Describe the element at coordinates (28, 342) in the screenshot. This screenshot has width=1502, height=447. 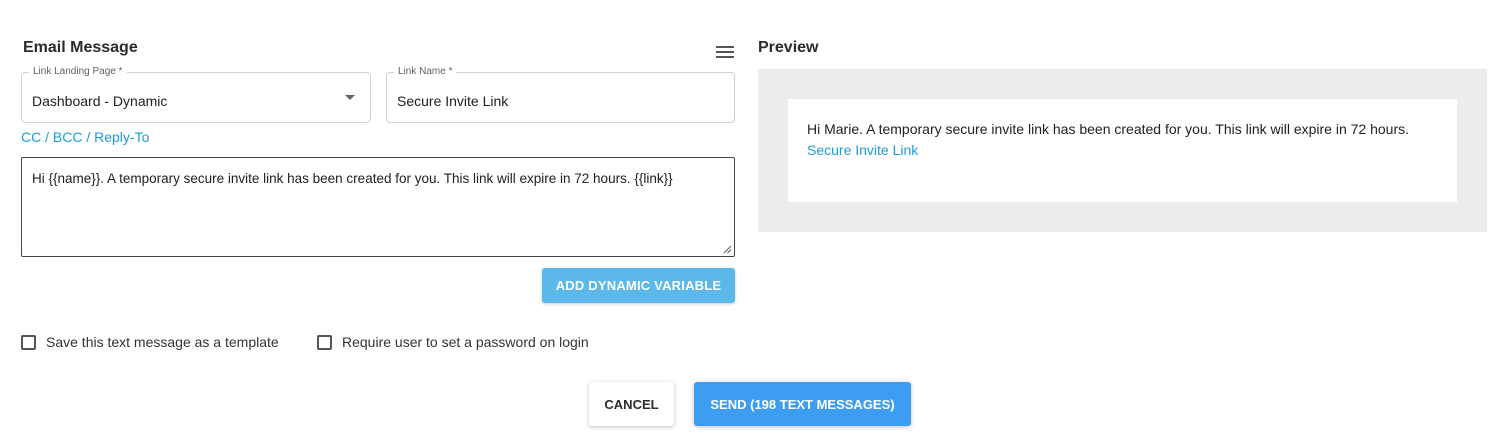
I see `save-template-checkbox` at that location.